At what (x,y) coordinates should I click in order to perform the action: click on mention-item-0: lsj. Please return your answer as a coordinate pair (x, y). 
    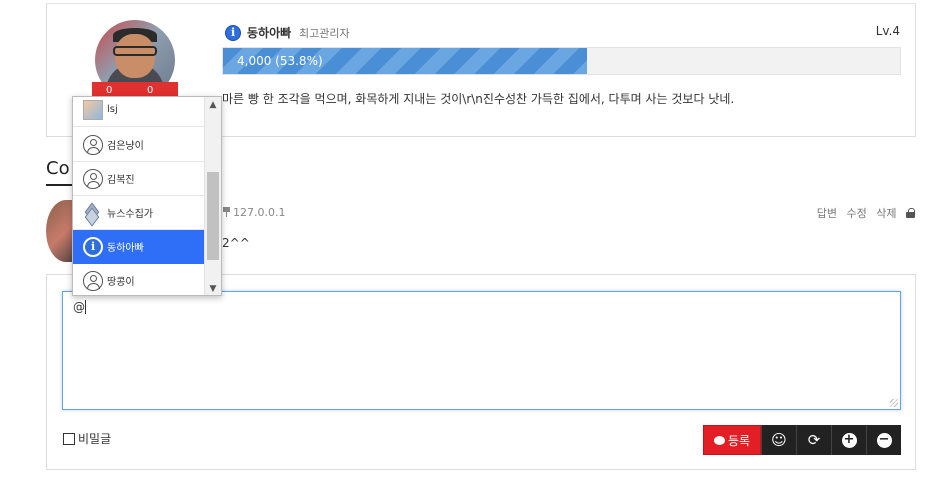
    Looking at the image, I should click on (139, 112).